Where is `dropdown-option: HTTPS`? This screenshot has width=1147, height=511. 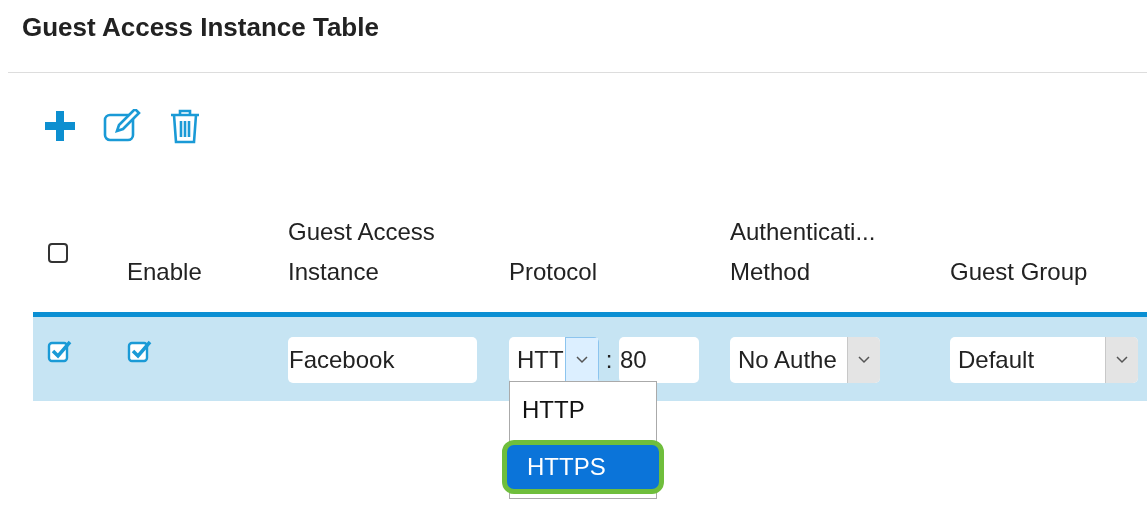
dropdown-option: HTTPS is located at coordinates (583, 467).